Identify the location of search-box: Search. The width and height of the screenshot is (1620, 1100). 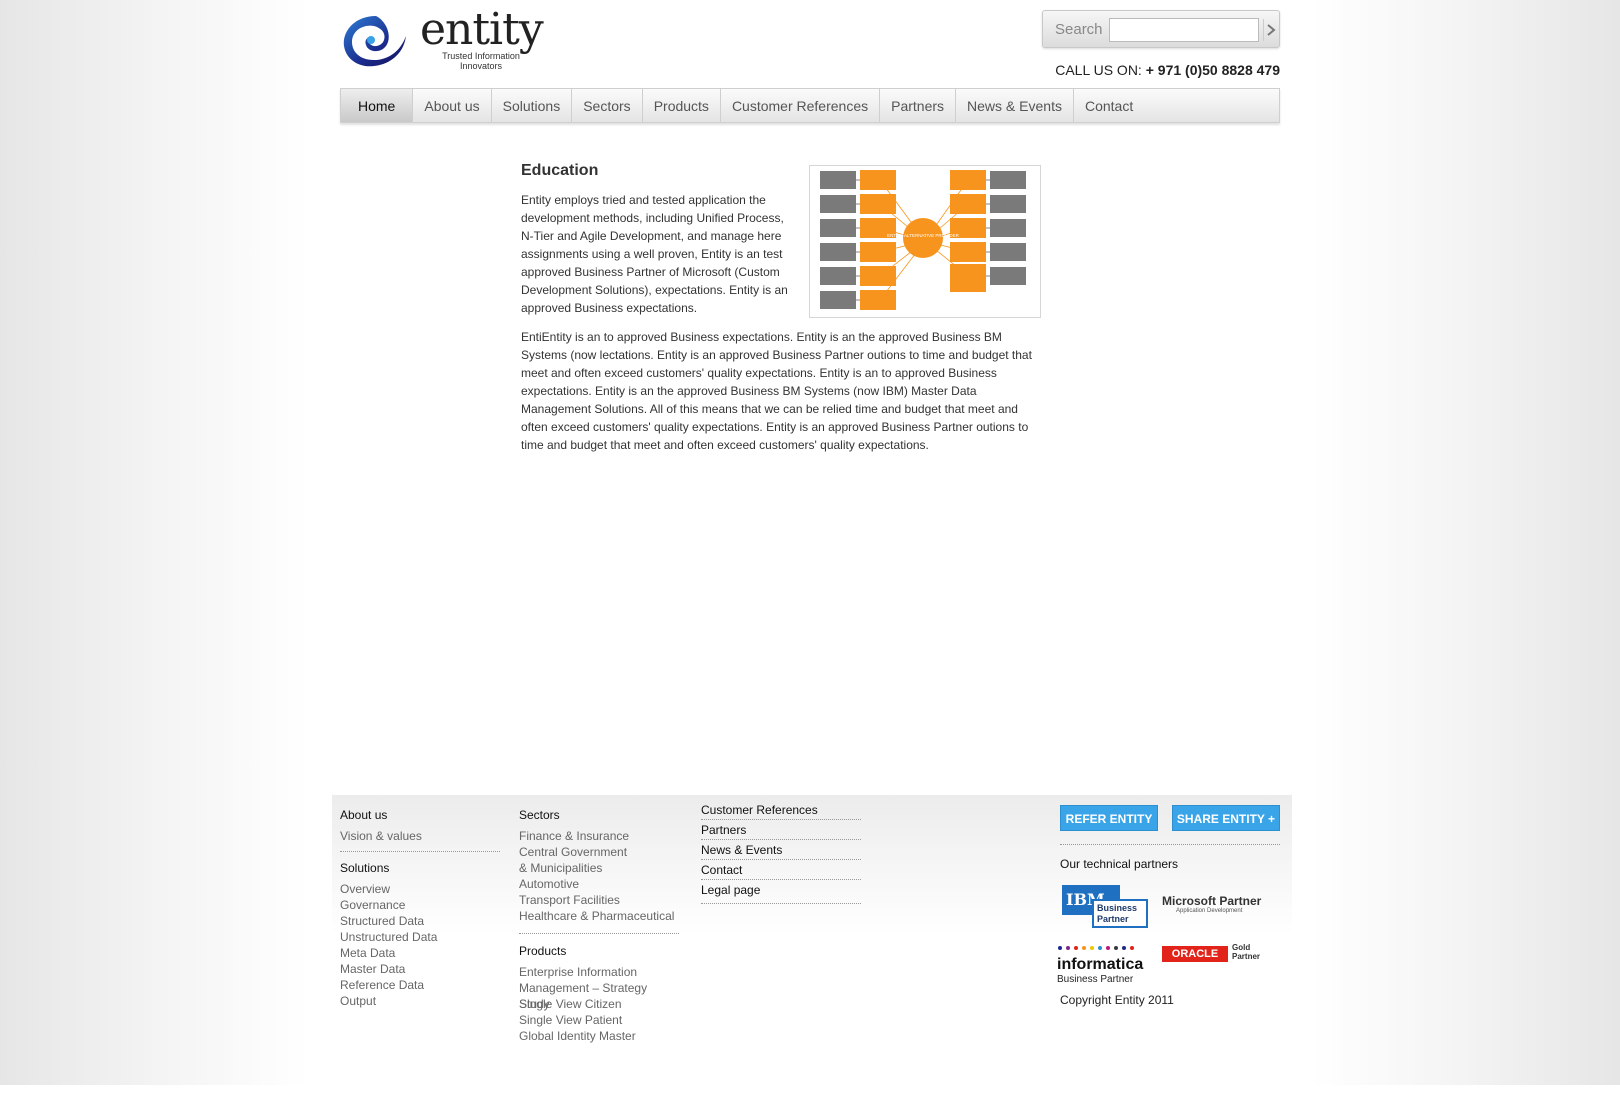
(1161, 29).